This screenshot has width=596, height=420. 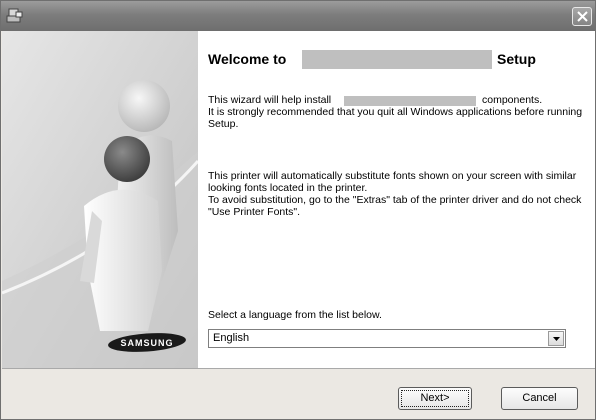 I want to click on heading-suffix: Setup, so click(x=516, y=59).